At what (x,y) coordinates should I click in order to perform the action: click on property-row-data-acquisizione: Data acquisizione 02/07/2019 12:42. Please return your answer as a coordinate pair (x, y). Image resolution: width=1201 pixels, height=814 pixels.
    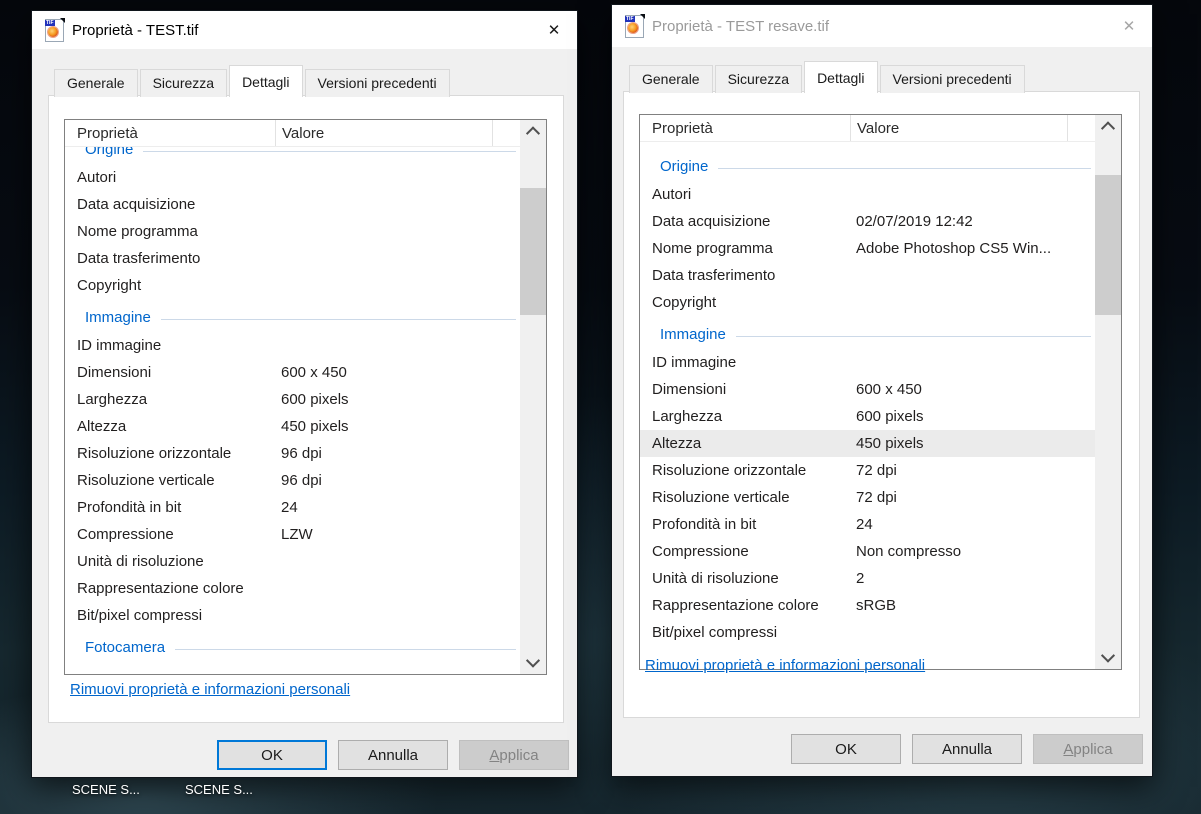
    Looking at the image, I should click on (867, 221).